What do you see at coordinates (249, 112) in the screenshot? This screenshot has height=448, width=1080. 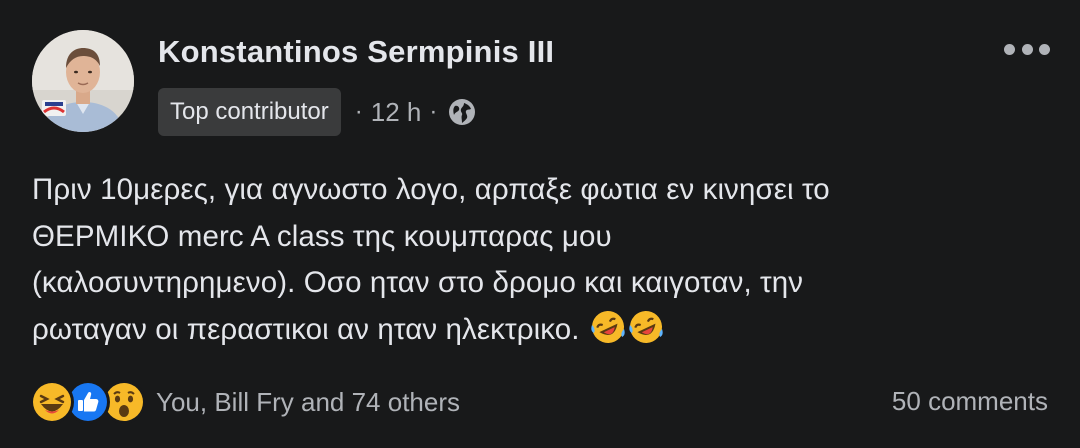 I see `top-contributor-badge: Top contributor` at bounding box center [249, 112].